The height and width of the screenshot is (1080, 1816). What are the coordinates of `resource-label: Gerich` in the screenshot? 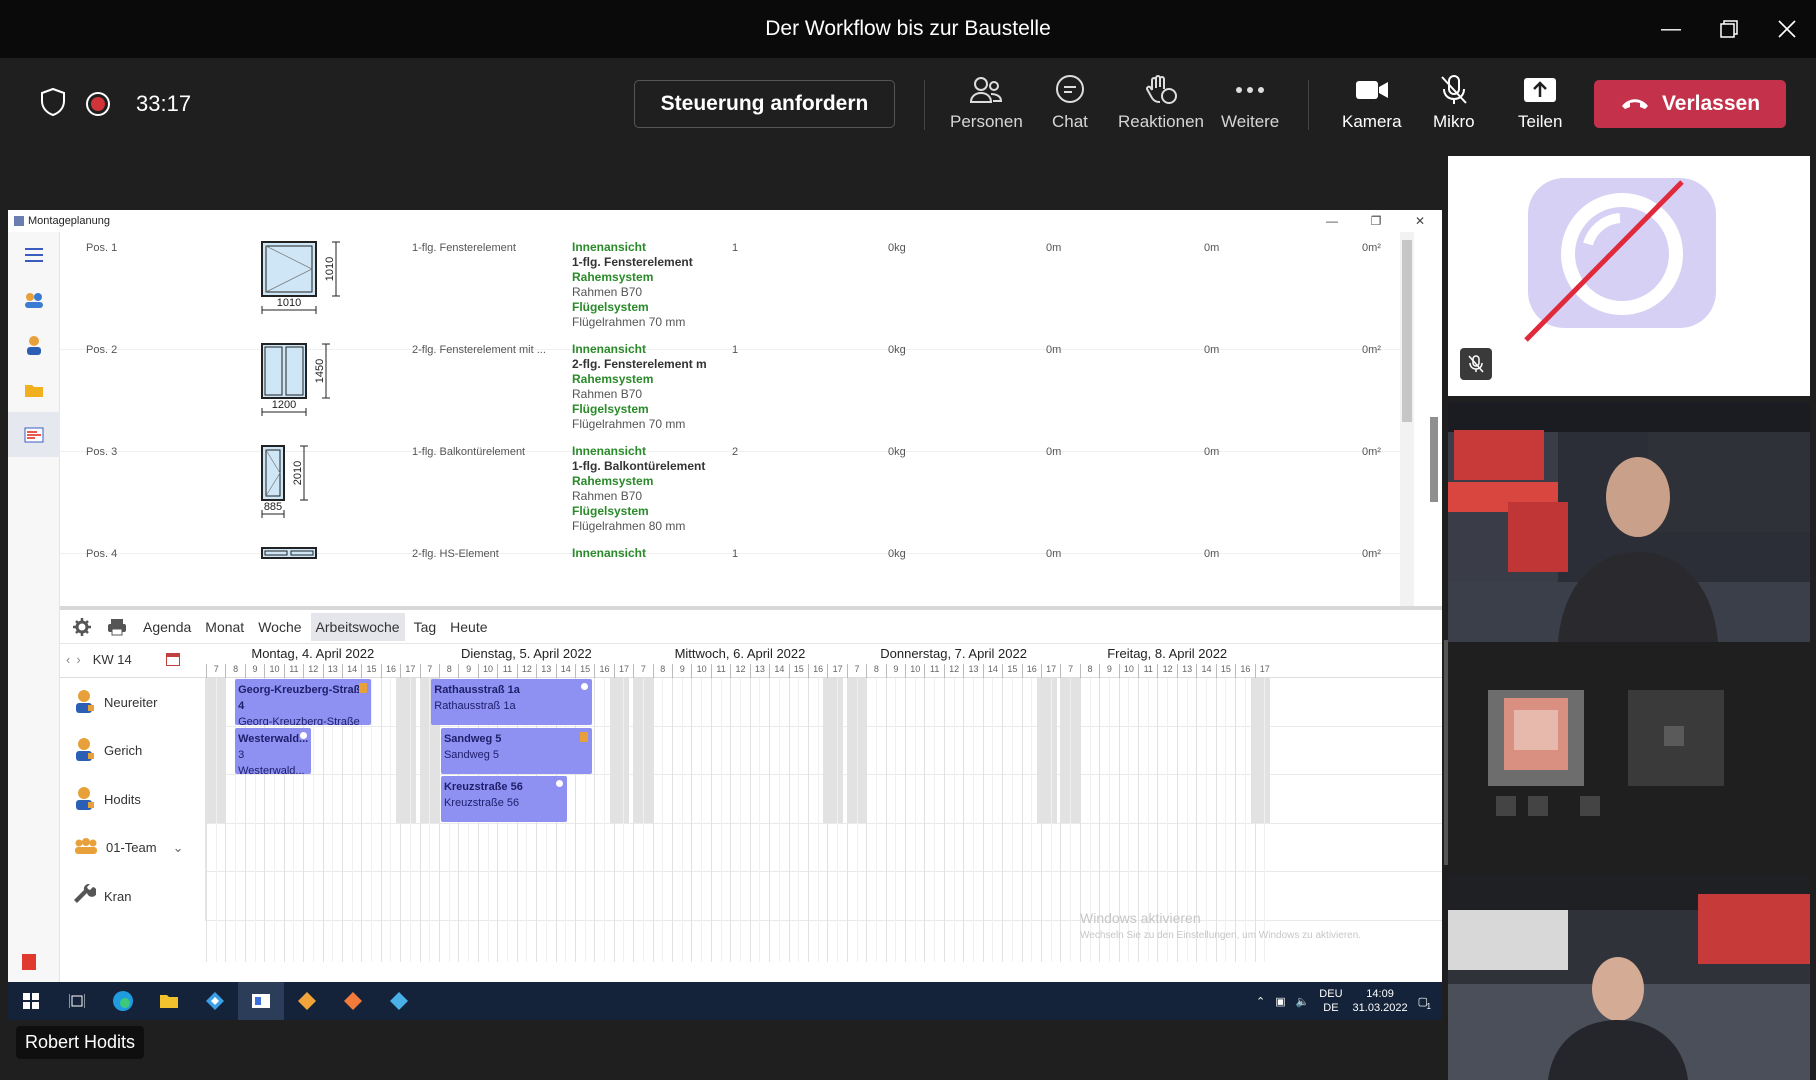 It's located at (133, 750).